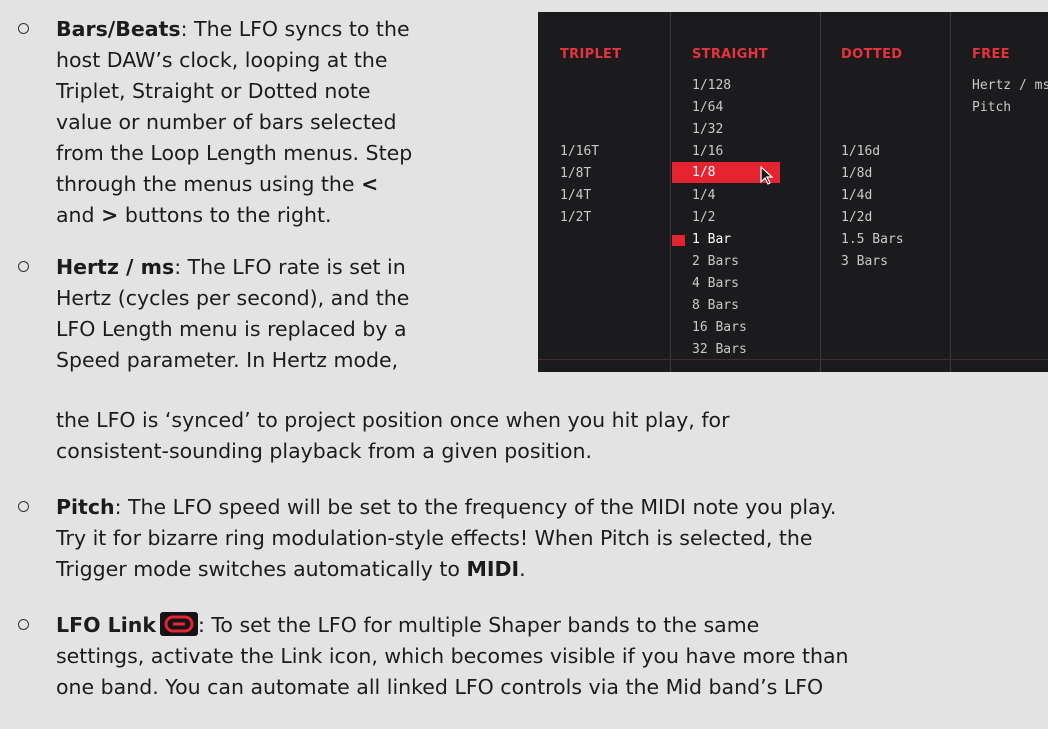  What do you see at coordinates (991, 54) in the screenshot?
I see `column-header-free: FREE` at bounding box center [991, 54].